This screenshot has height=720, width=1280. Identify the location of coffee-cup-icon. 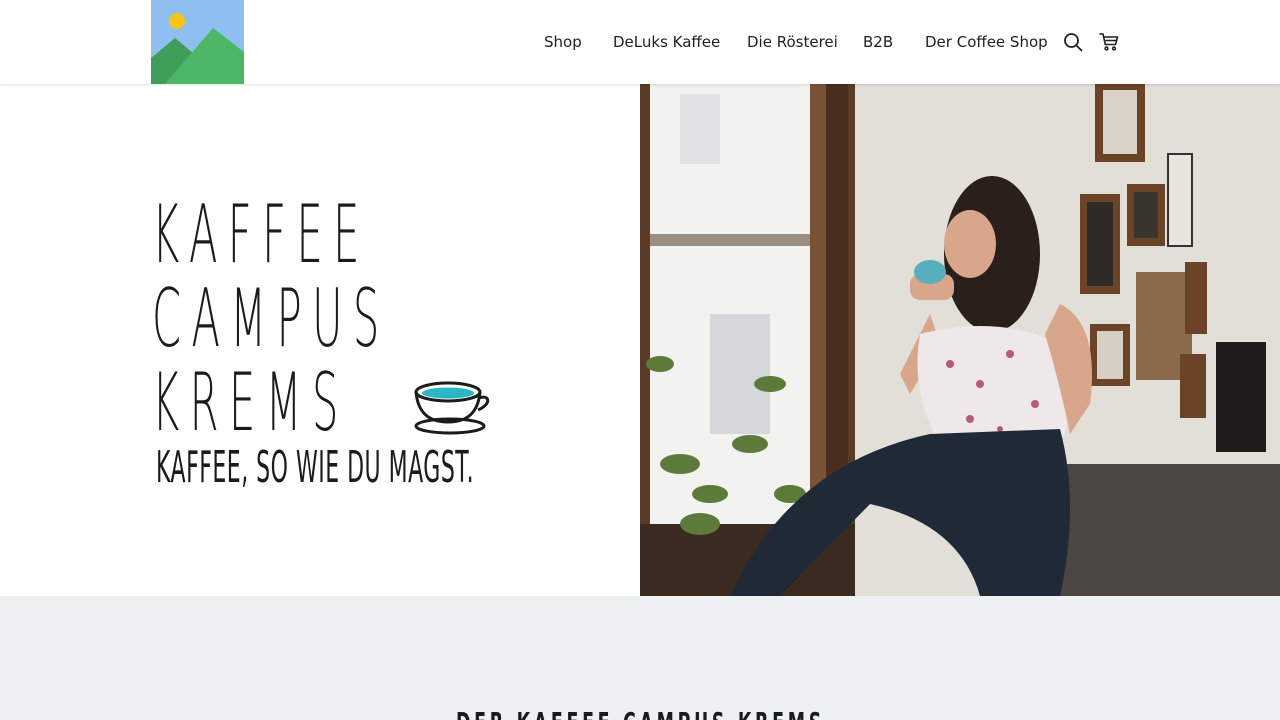
(452, 408).